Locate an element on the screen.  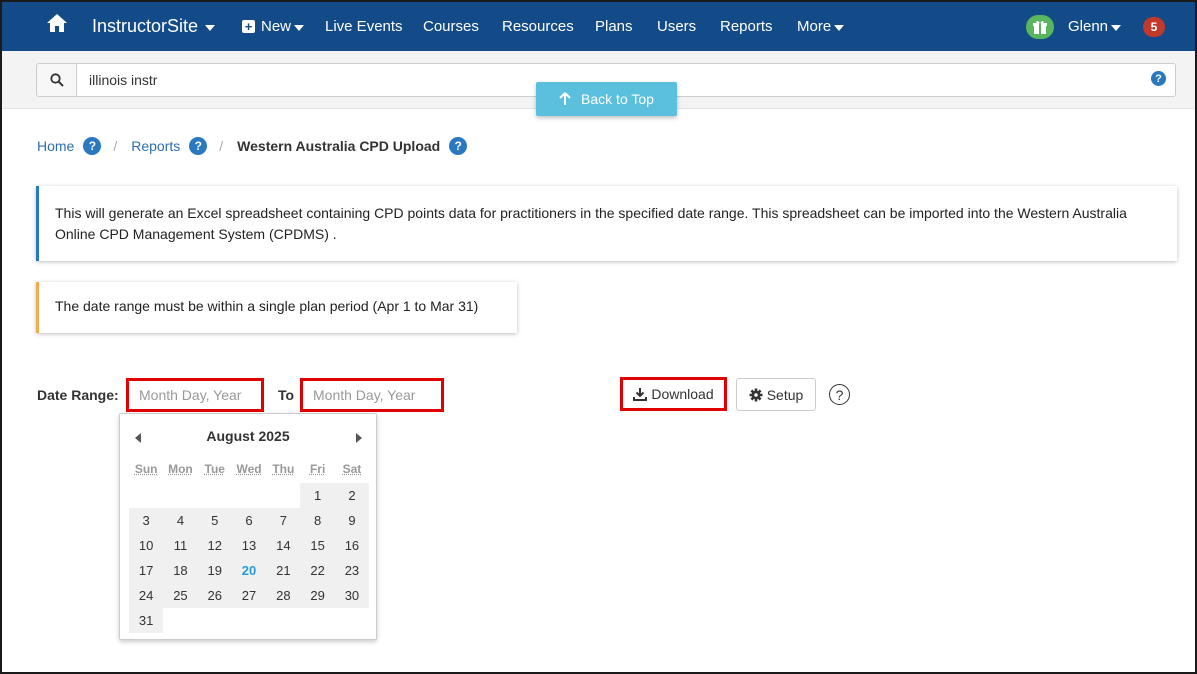
weekday-row: Sun Mon Tue Wed Thu Fri Sat is located at coordinates (249, 470).